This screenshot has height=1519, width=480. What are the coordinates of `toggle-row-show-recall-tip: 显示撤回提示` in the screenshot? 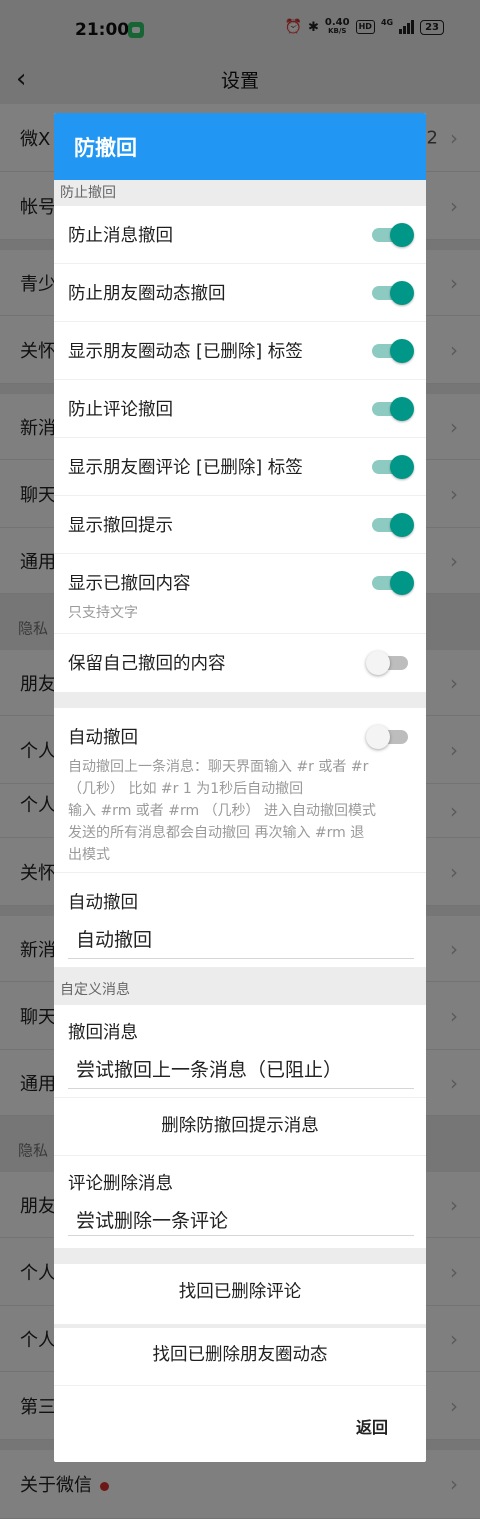 It's located at (240, 525).